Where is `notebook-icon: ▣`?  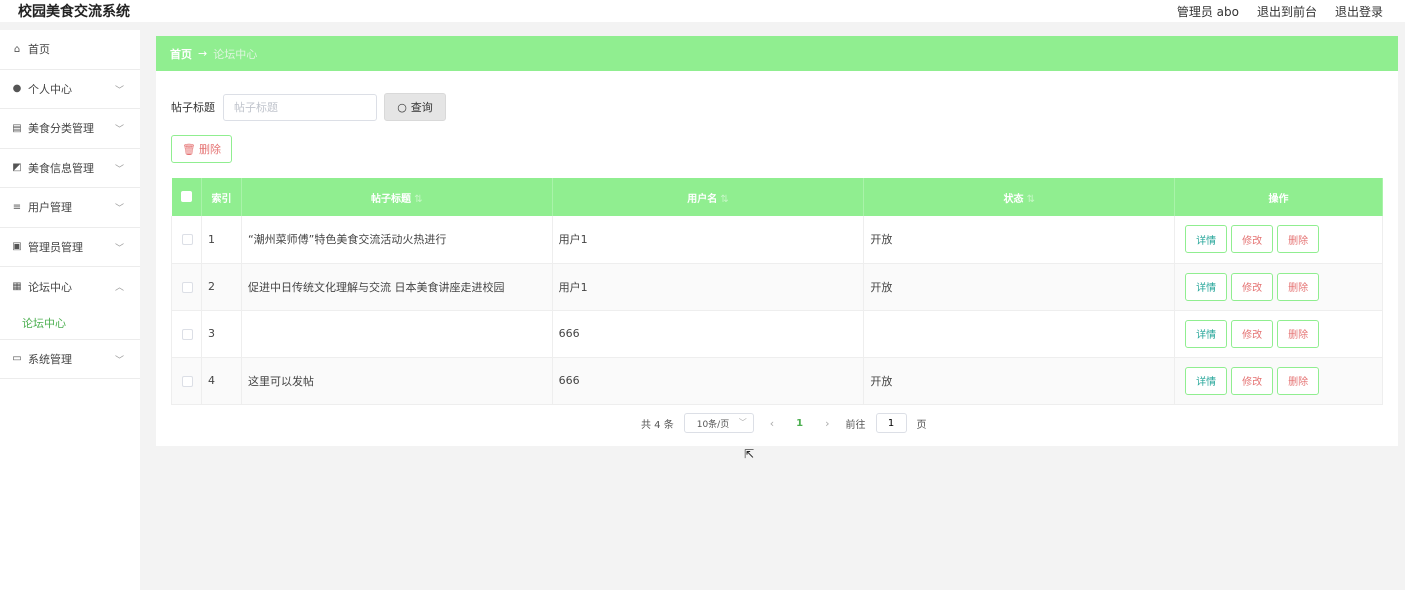 notebook-icon: ▣ is located at coordinates (17, 247).